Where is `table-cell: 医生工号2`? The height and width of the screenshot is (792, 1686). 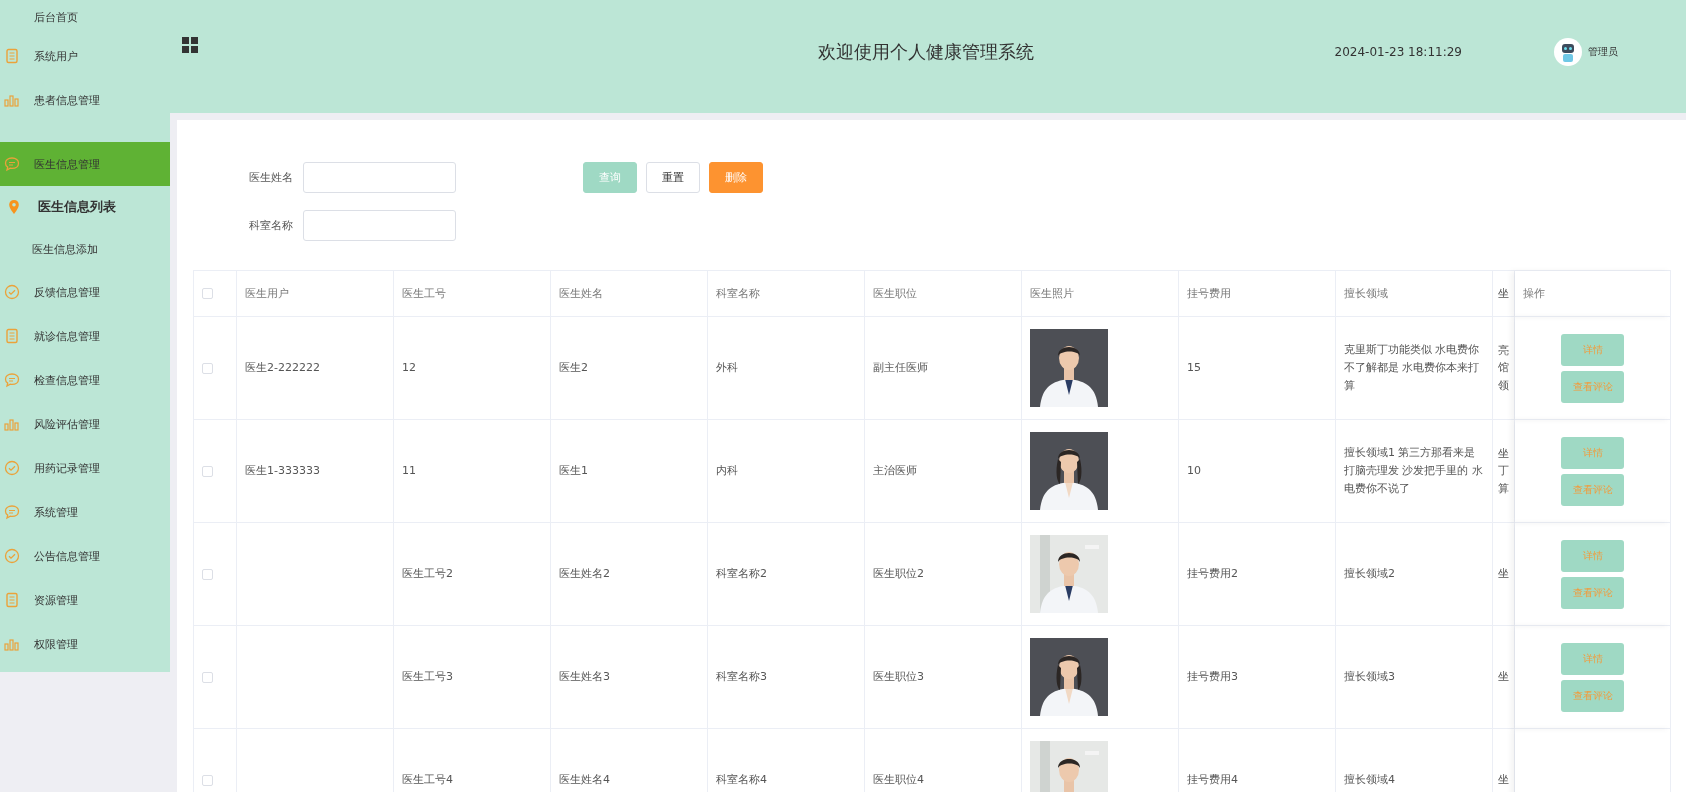 table-cell: 医生工号2 is located at coordinates (472, 574).